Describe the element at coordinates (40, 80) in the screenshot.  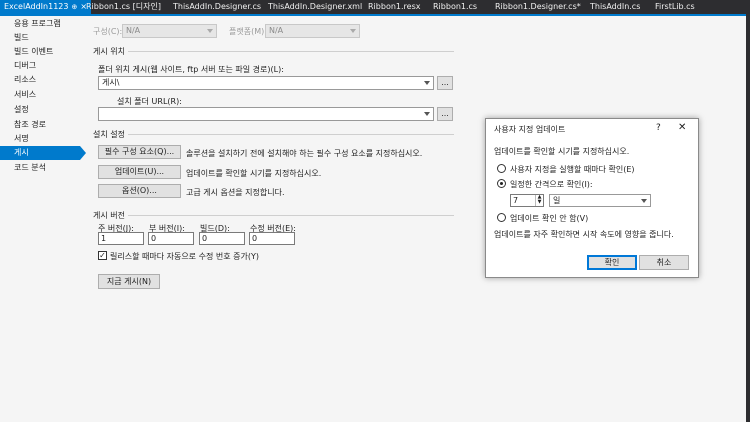
I see `sidebar-item-resources: 리소스` at that location.